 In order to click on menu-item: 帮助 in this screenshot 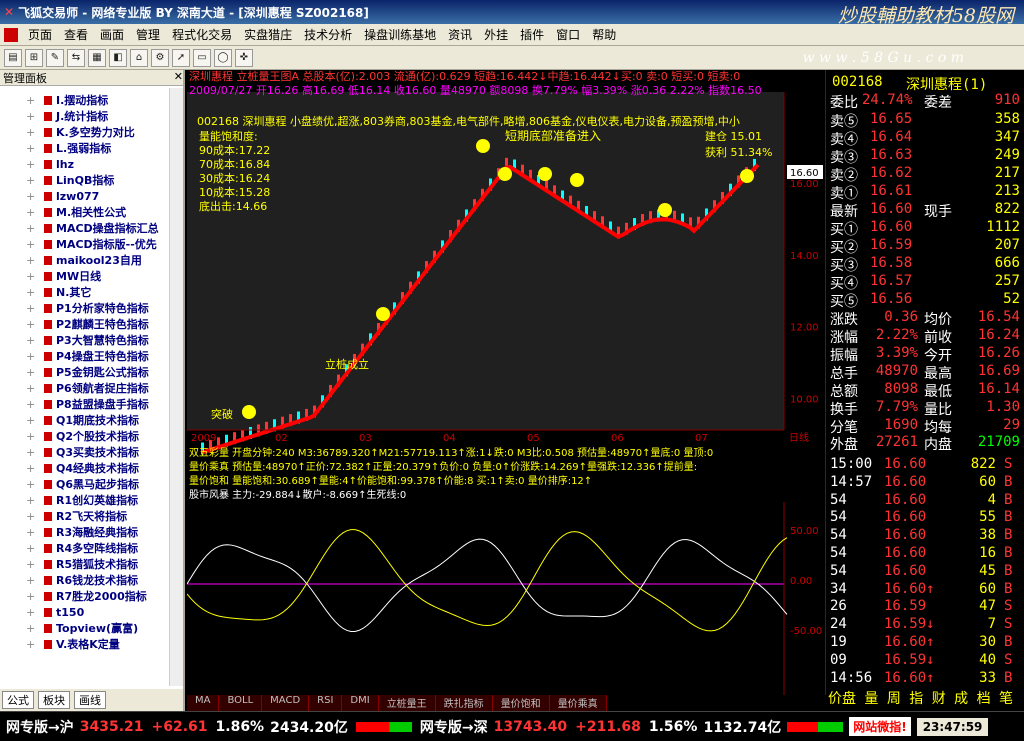, I will do `click(604, 34)`.